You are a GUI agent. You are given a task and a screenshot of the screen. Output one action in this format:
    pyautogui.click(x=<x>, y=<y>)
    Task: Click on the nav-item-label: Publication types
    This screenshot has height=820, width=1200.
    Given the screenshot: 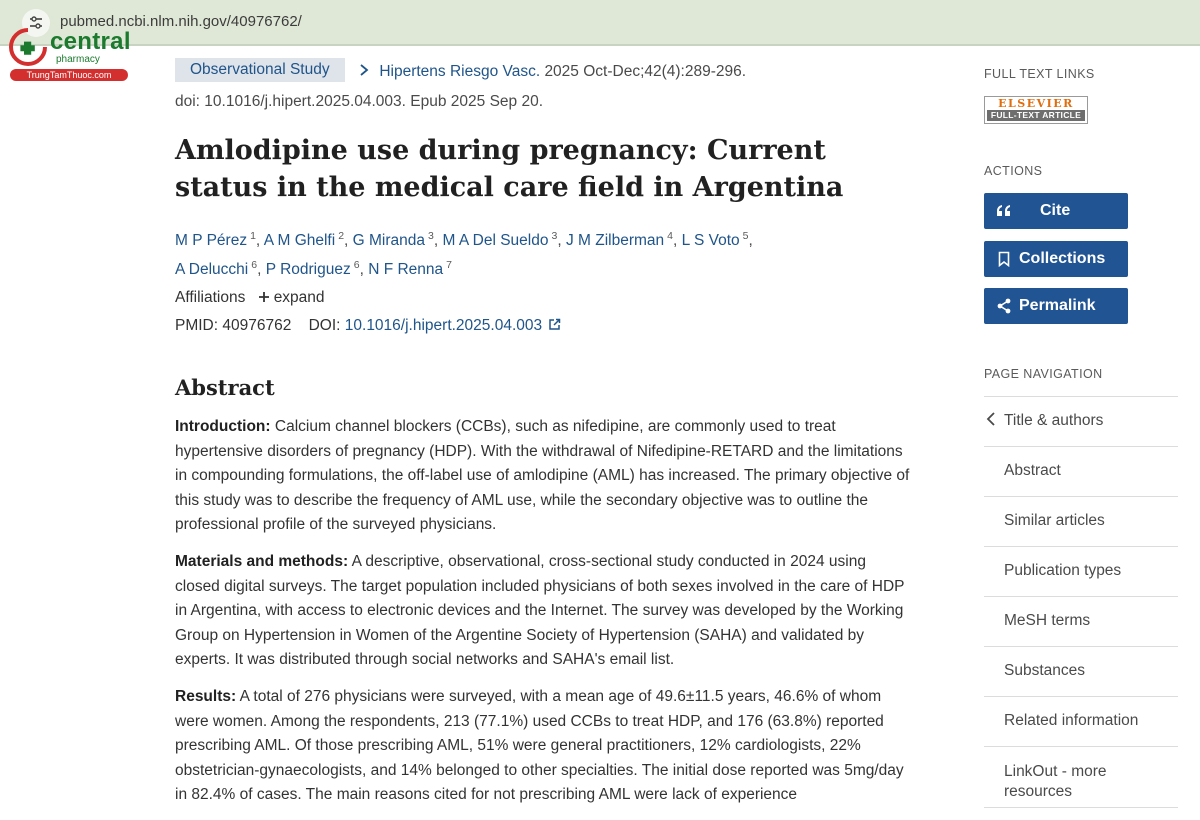 What is the action you would take?
    pyautogui.click(x=1063, y=570)
    